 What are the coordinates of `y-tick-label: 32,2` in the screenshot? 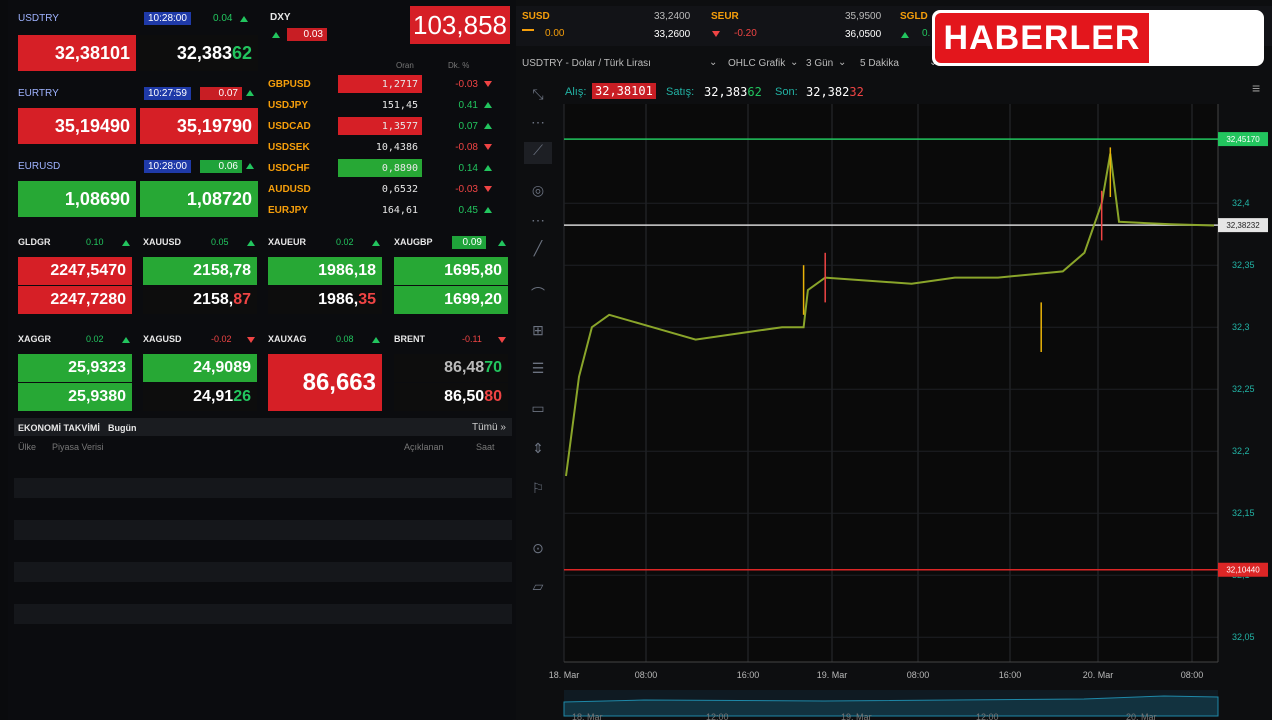 It's located at (1241, 451).